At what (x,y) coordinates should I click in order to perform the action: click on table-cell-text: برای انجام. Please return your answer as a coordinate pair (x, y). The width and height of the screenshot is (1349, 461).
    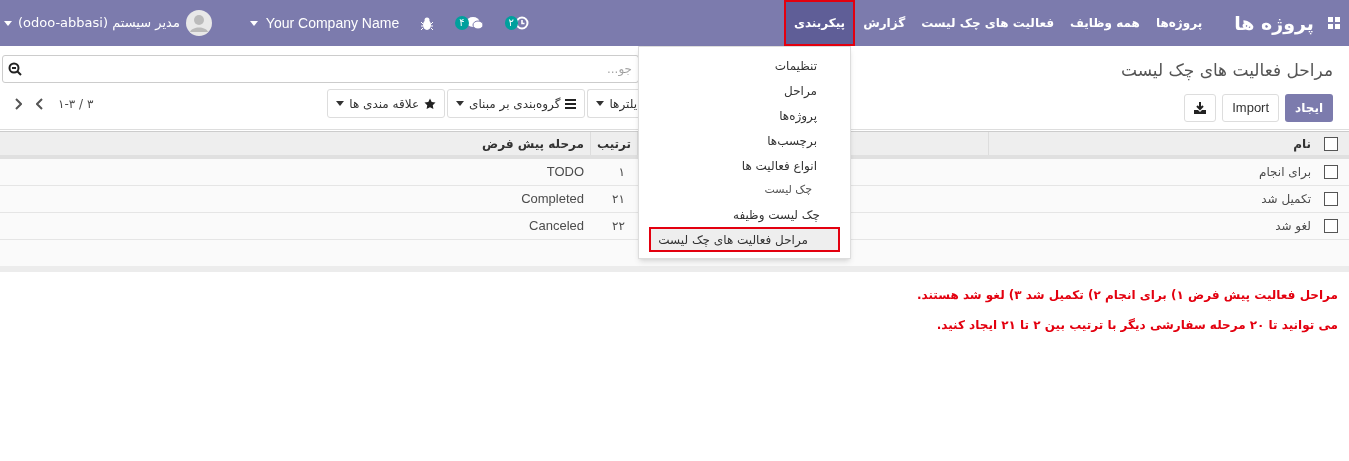
    Looking at the image, I should click on (1285, 172).